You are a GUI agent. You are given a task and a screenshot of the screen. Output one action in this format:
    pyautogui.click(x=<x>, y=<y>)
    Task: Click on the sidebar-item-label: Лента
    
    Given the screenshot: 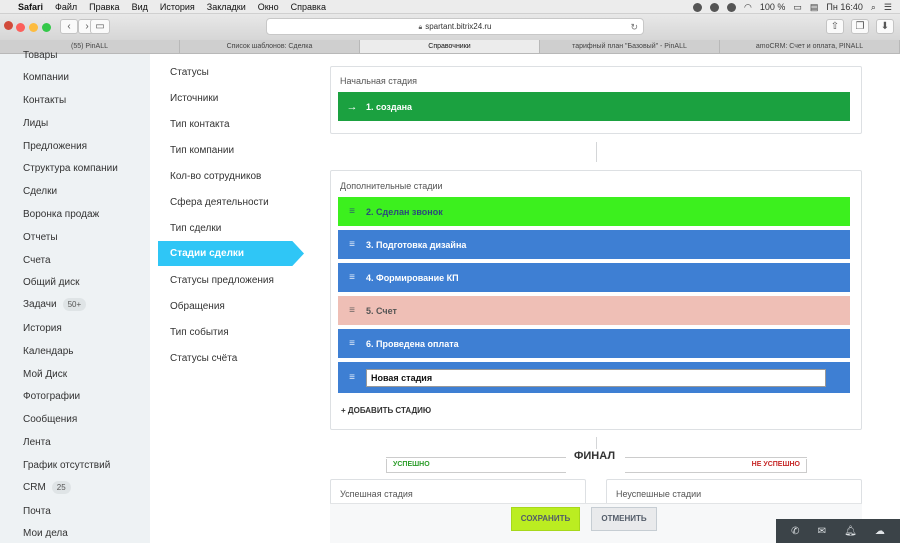 What is the action you would take?
    pyautogui.click(x=37, y=442)
    